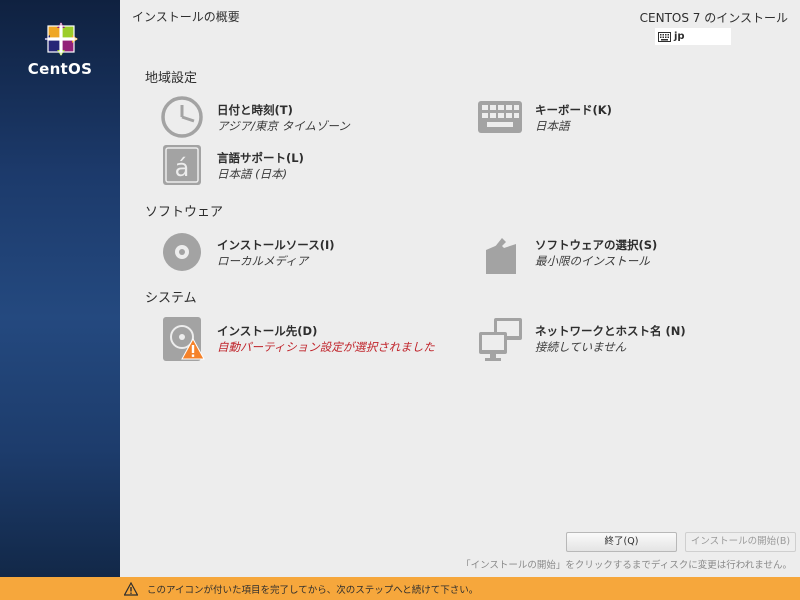 This screenshot has height=600, width=800. I want to click on spoke-network: ネットワークとホスト名 (N) 接続していません, so click(628, 340).